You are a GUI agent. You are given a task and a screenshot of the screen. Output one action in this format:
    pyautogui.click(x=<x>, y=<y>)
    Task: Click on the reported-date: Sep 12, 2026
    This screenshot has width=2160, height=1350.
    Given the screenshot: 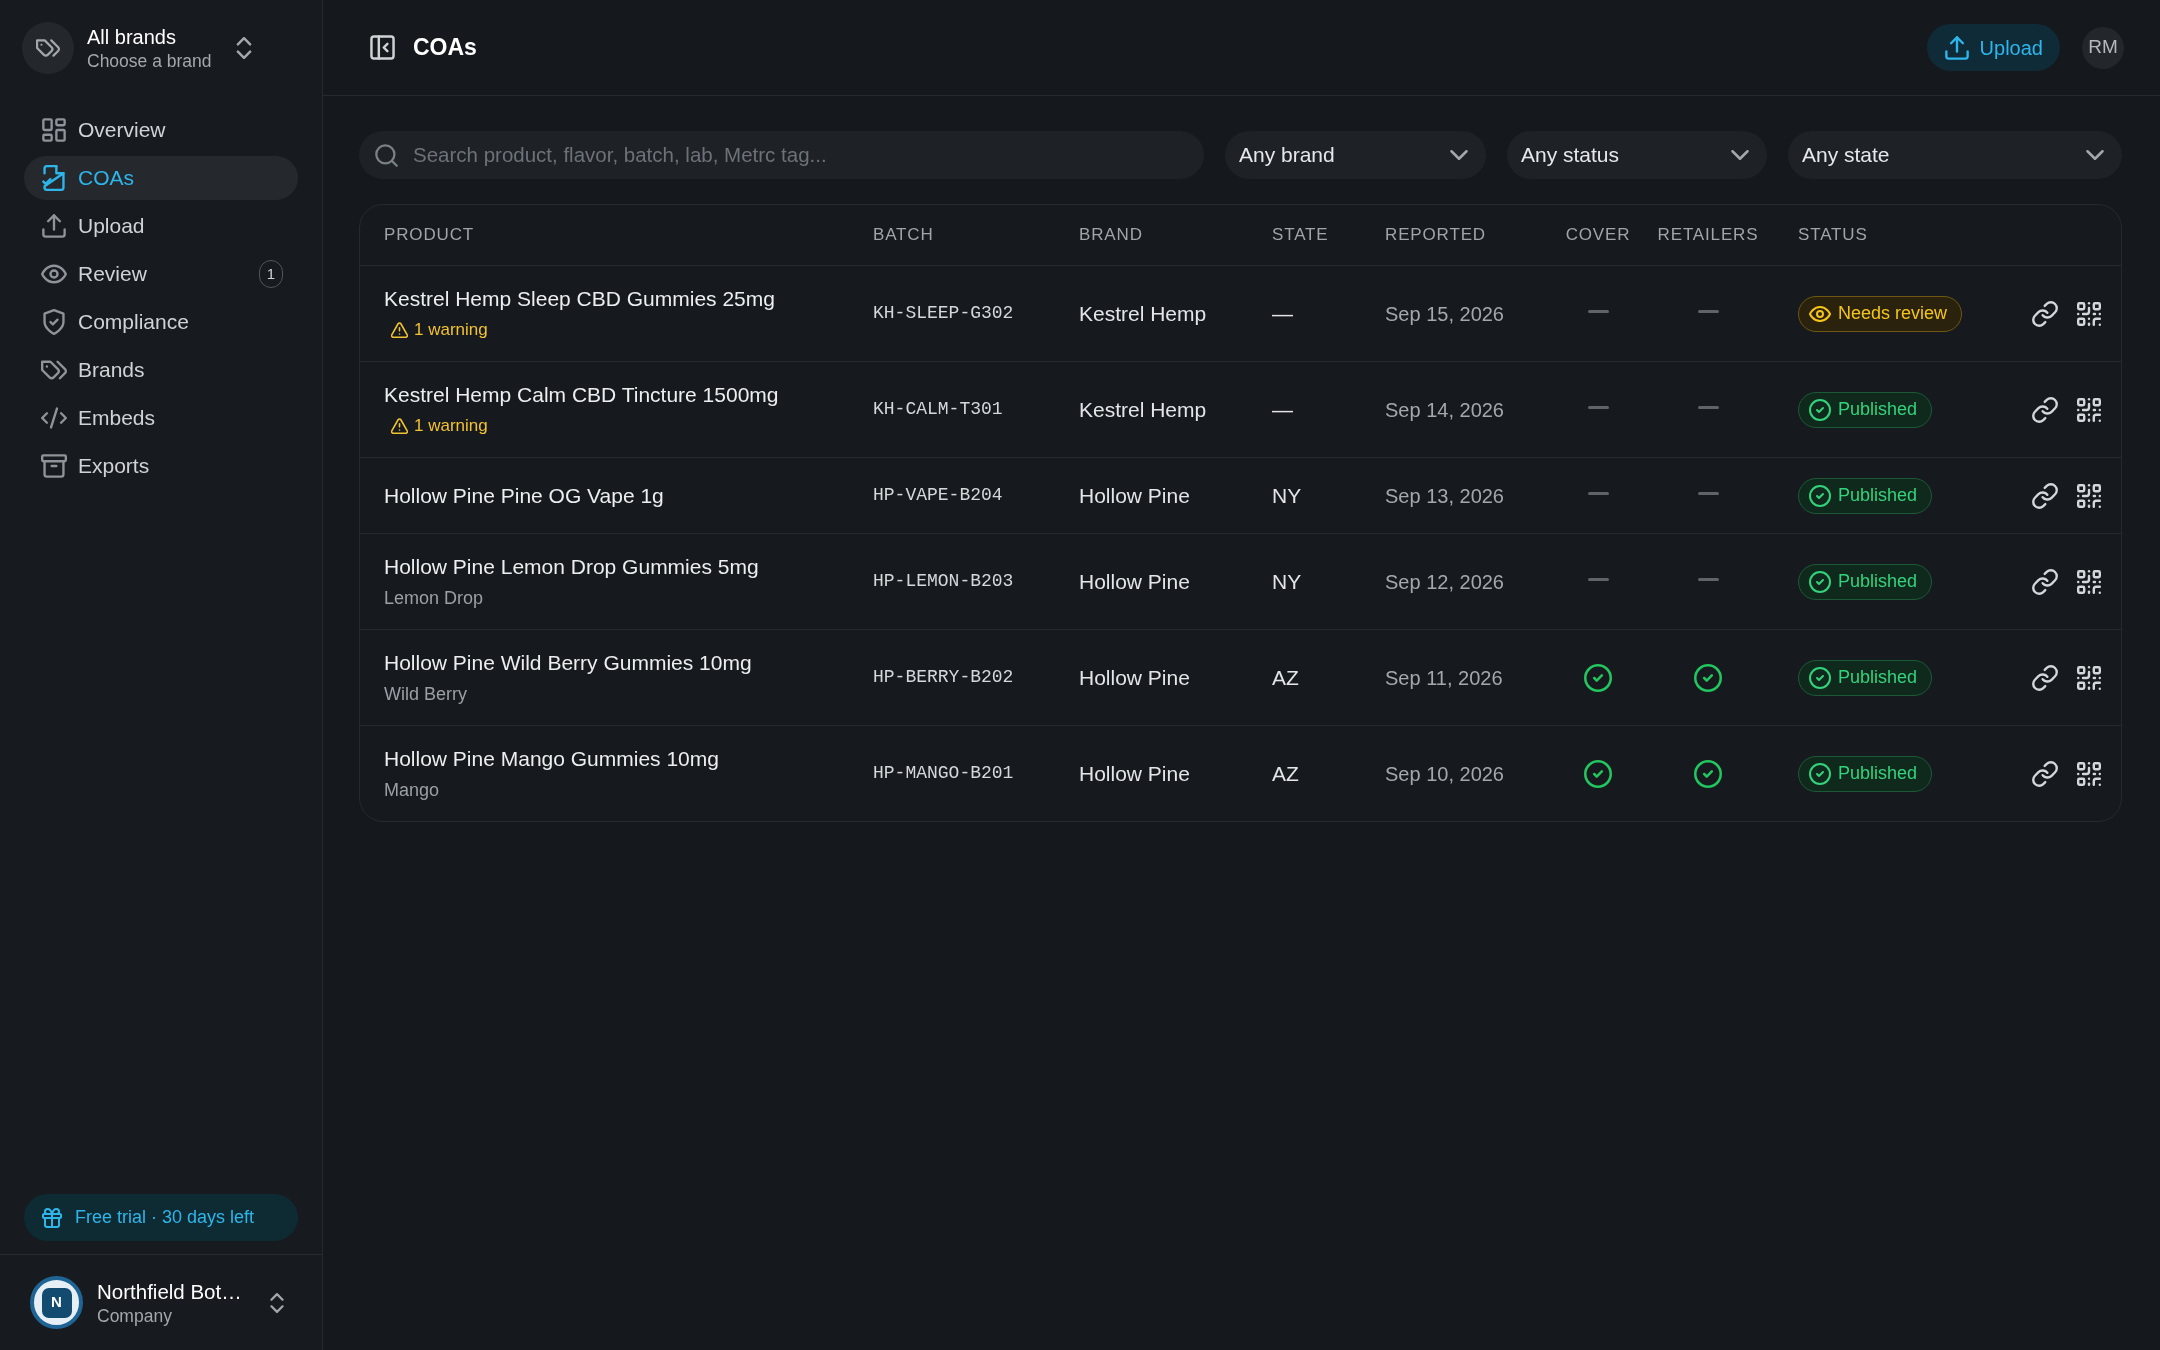 What is the action you would take?
    pyautogui.click(x=1445, y=582)
    